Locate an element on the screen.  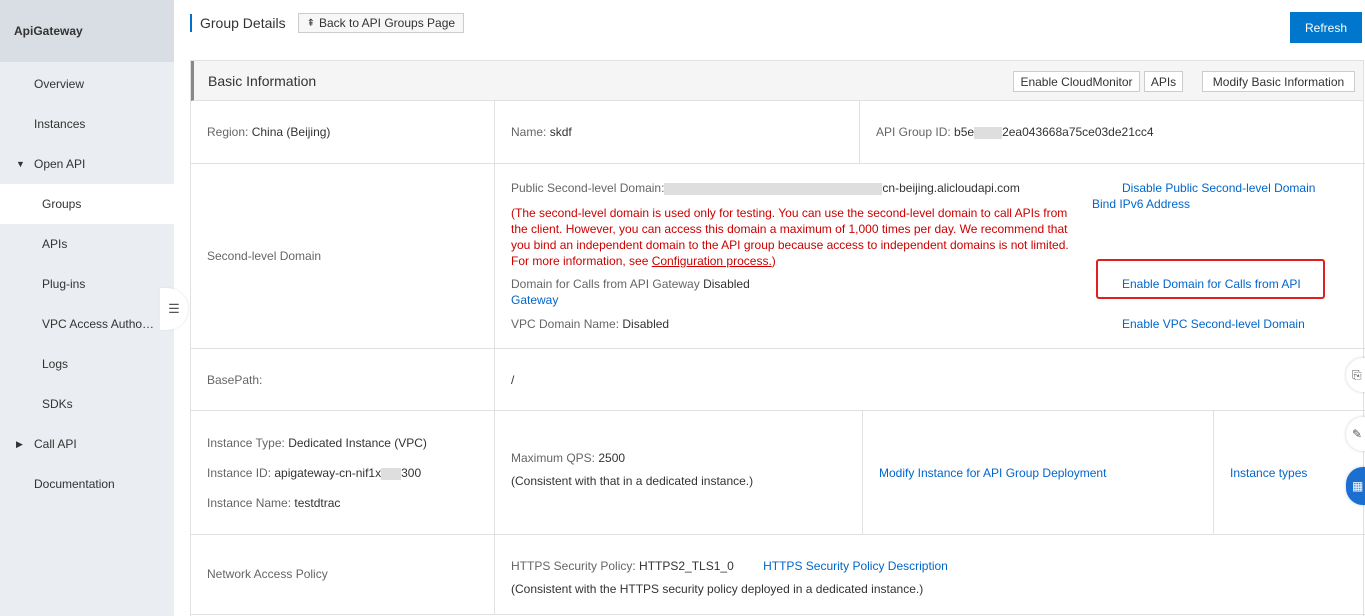
caret-down-icon: ▼ is located at coordinates (20, 164).